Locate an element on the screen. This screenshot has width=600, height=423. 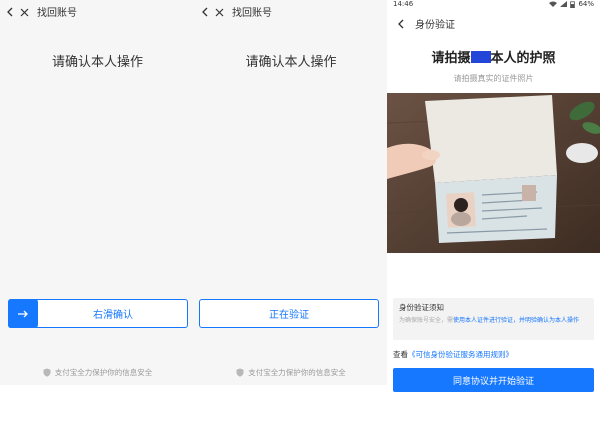
redaction-block is located at coordinates (480, 57).